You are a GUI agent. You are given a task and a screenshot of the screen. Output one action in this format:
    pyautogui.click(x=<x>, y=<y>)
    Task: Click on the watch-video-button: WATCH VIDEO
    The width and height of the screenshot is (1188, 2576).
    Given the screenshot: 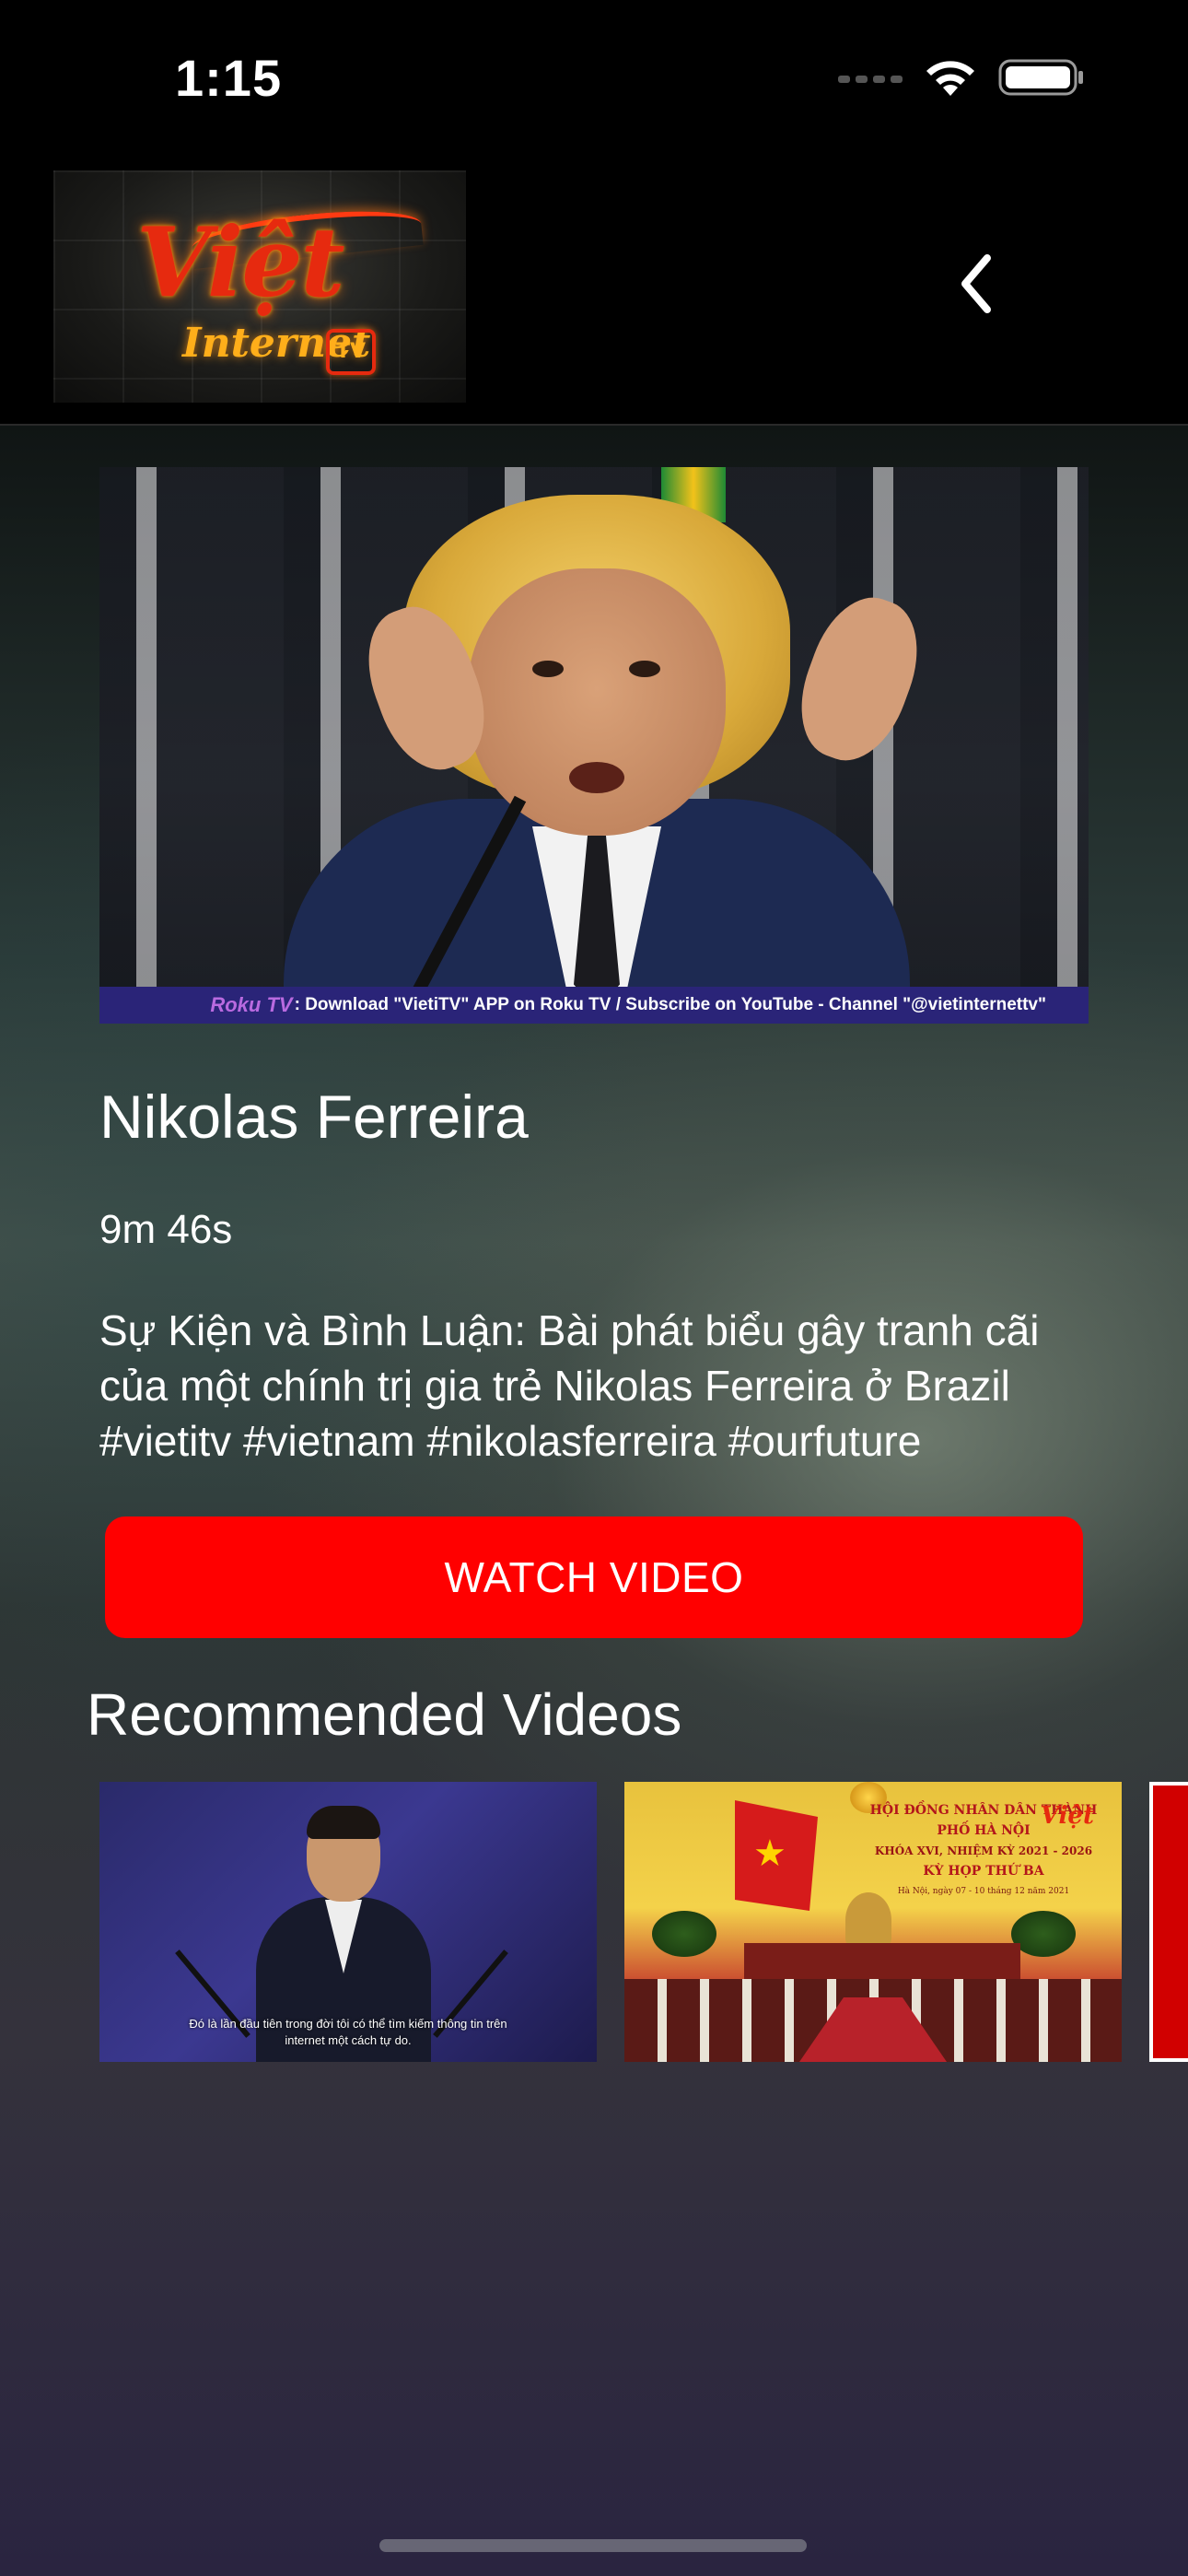 What is the action you would take?
    pyautogui.click(x=594, y=1577)
    